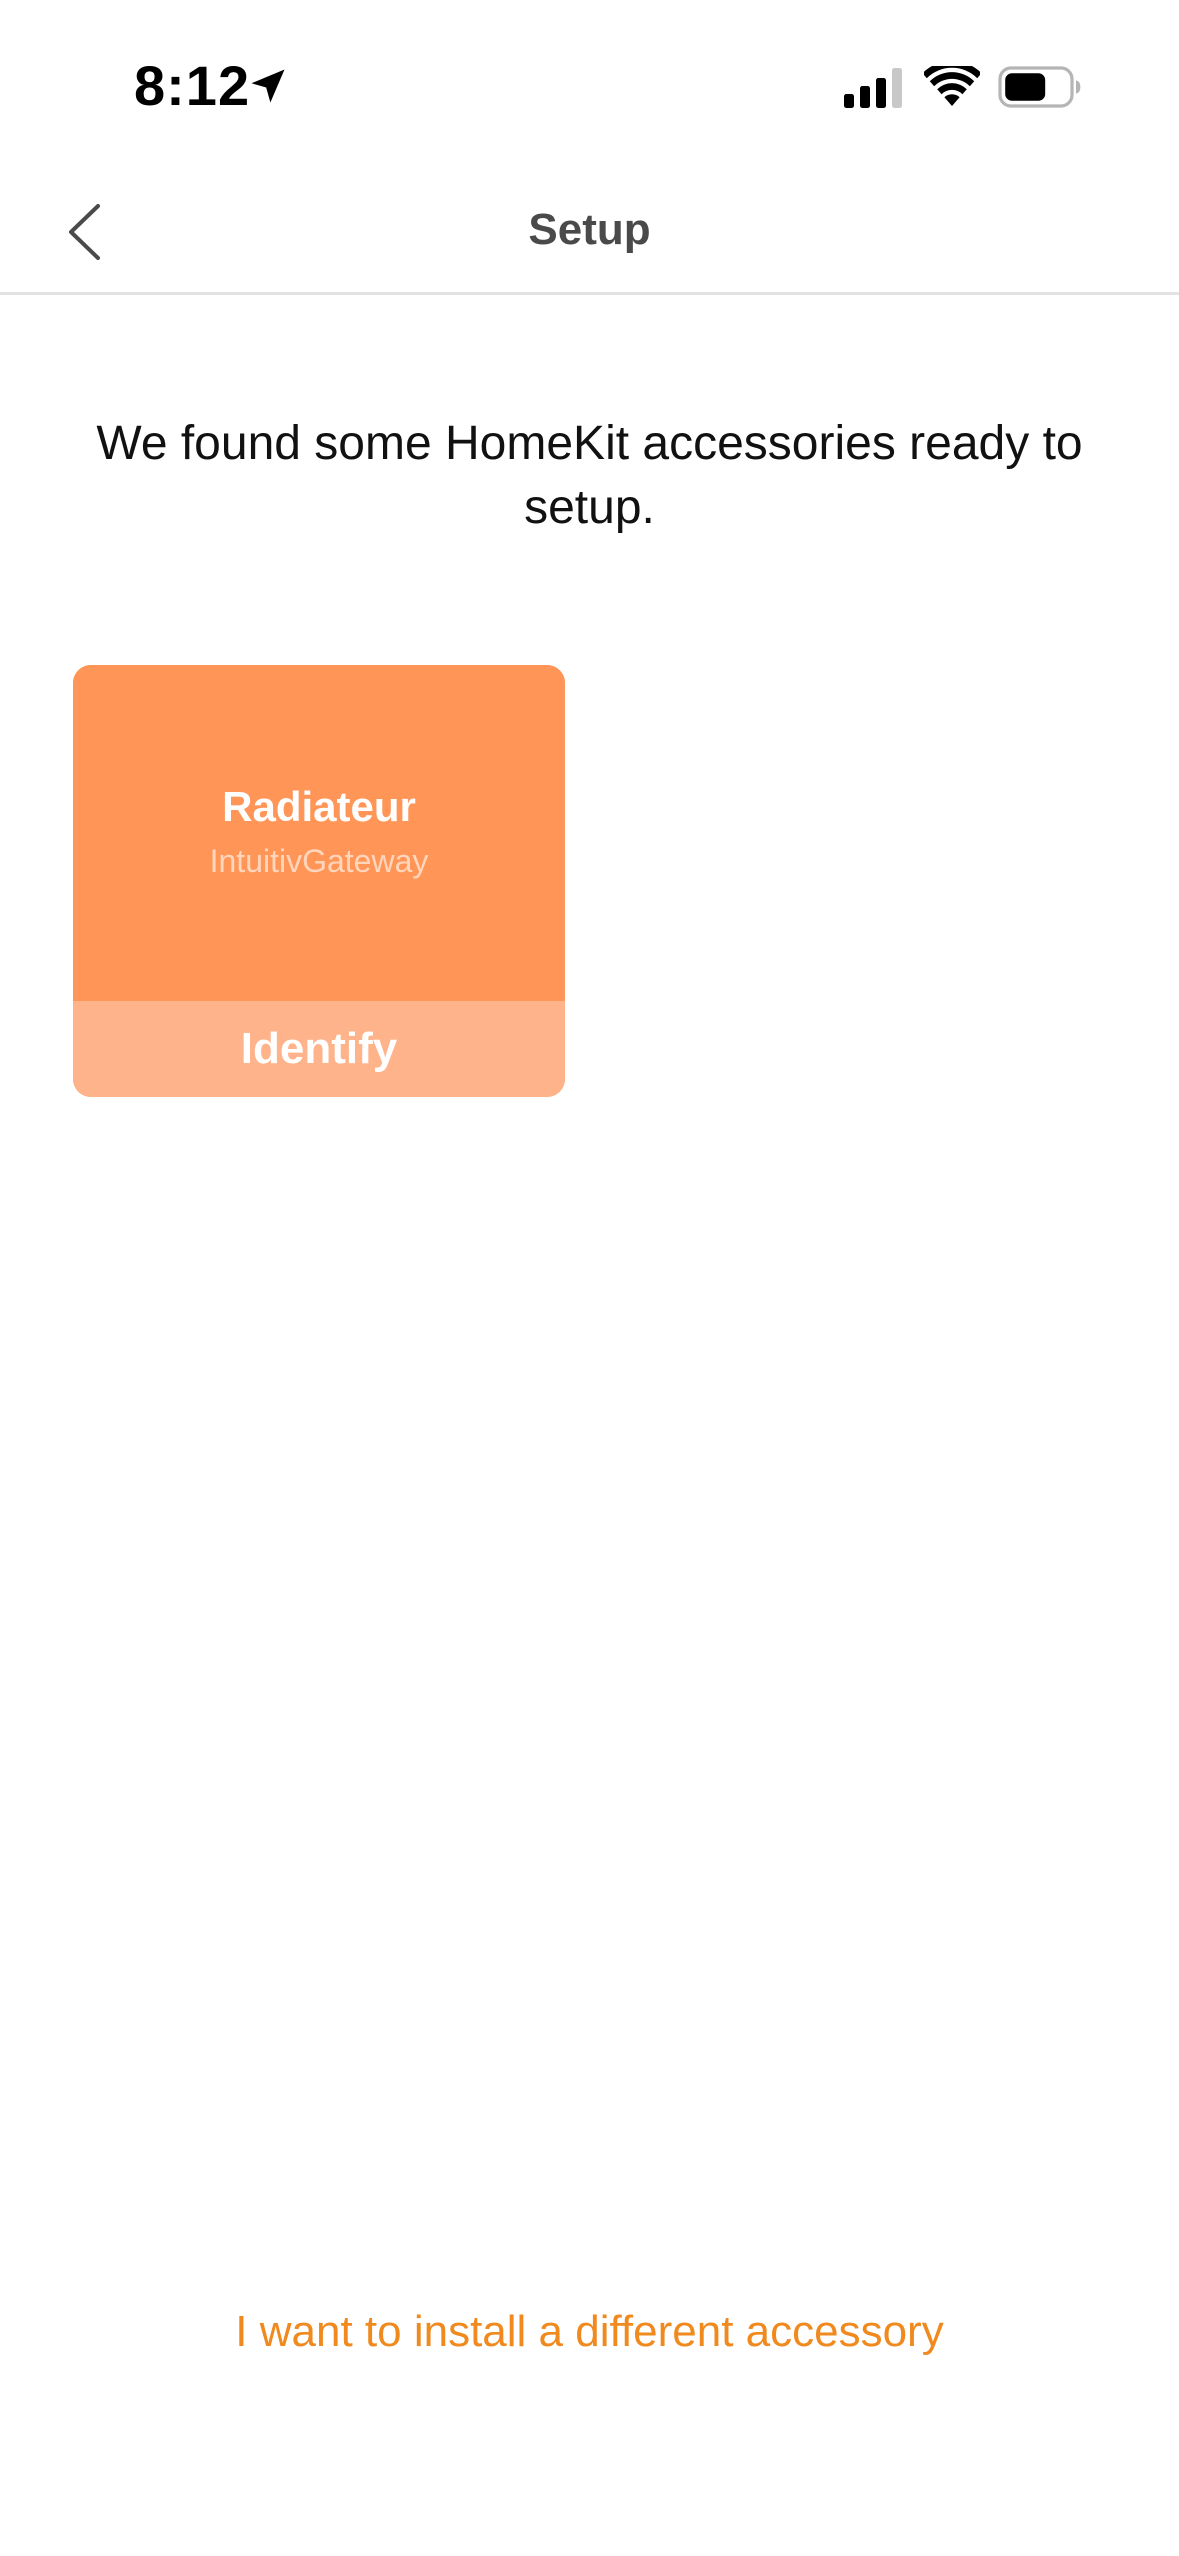 Image resolution: width=1179 pixels, height=2556 pixels. I want to click on wifi-icon, so click(952, 86).